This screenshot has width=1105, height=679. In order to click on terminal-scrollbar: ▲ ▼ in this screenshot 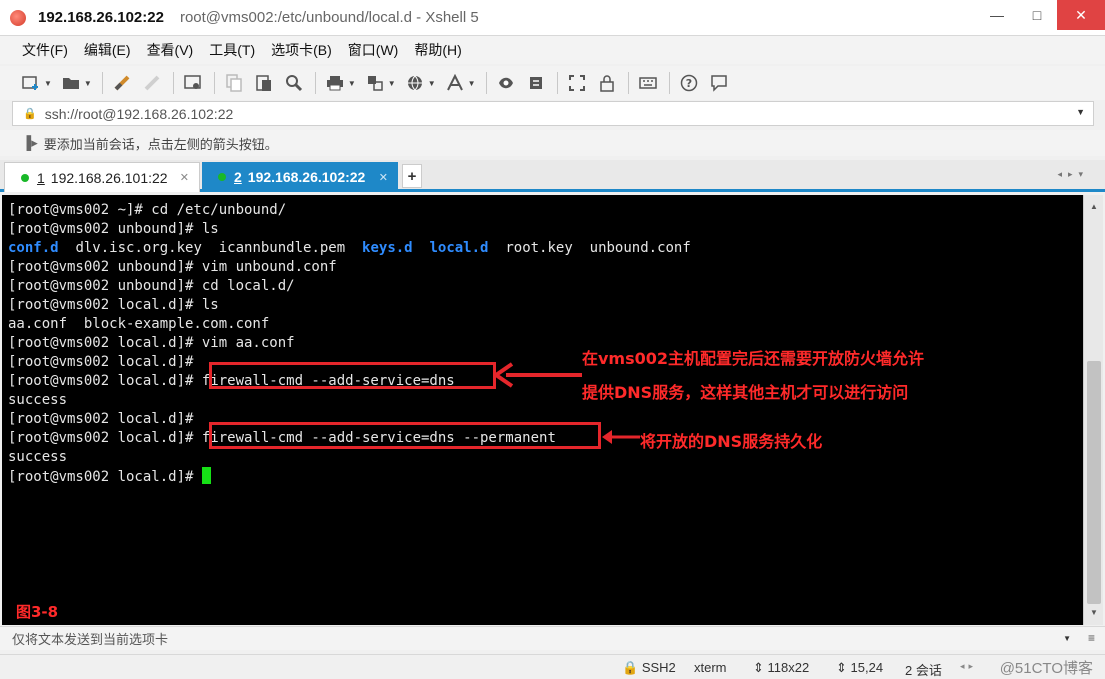, I will do `click(1093, 410)`.